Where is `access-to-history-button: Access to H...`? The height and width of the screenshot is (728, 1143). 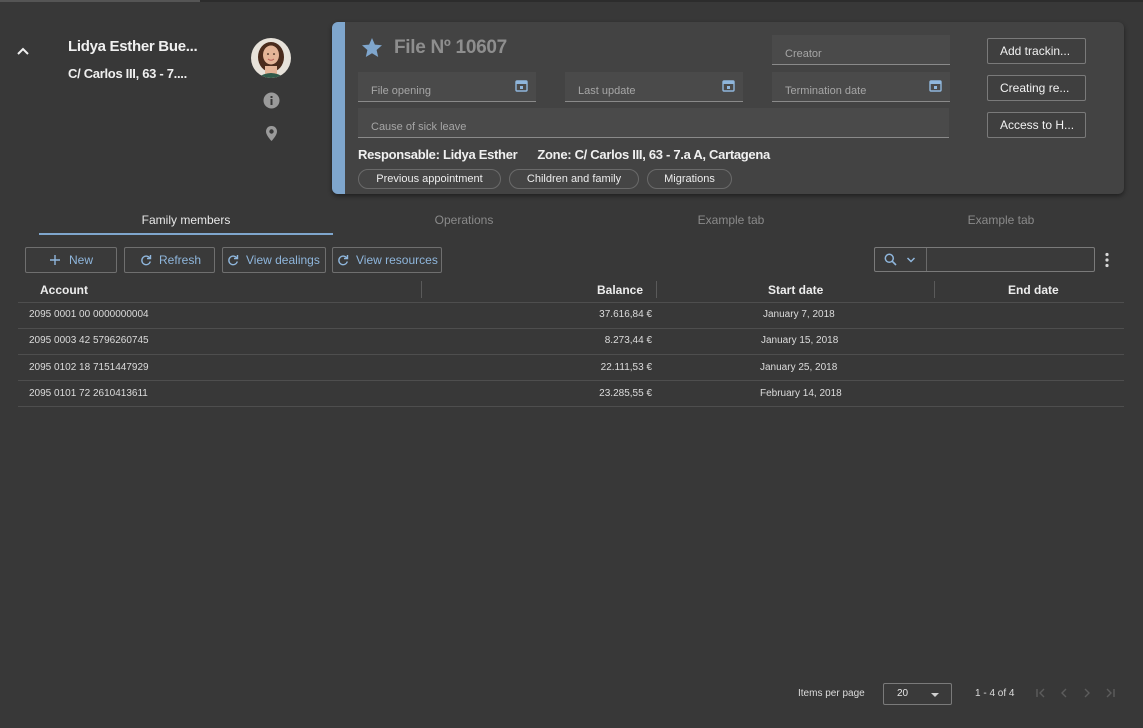
access-to-history-button: Access to H... is located at coordinates (1036, 125).